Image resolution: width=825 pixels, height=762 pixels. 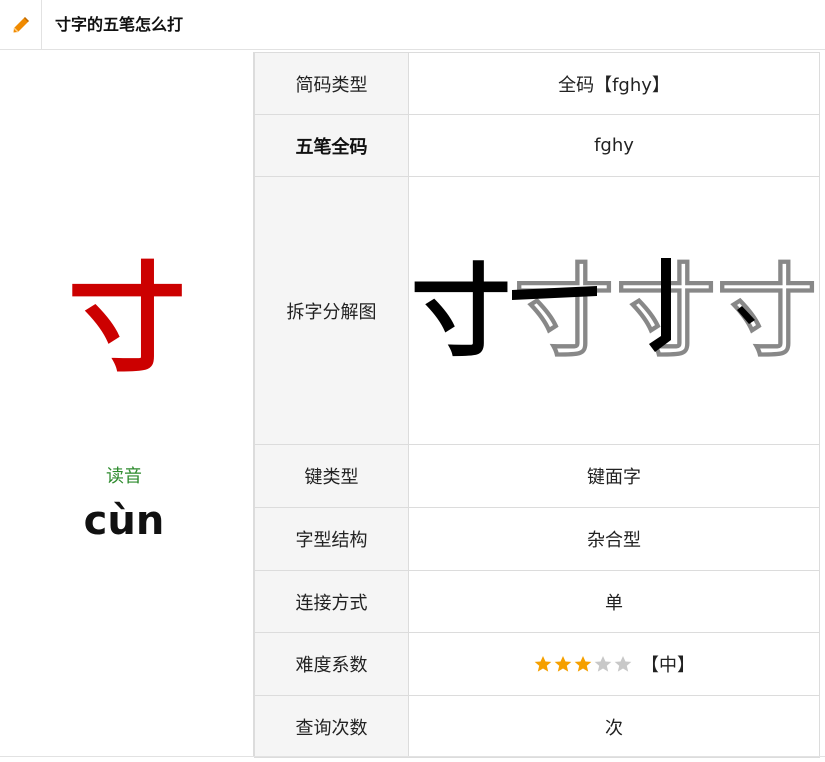 I want to click on page-title: 寸字的五笔怎么打, so click(x=119, y=24).